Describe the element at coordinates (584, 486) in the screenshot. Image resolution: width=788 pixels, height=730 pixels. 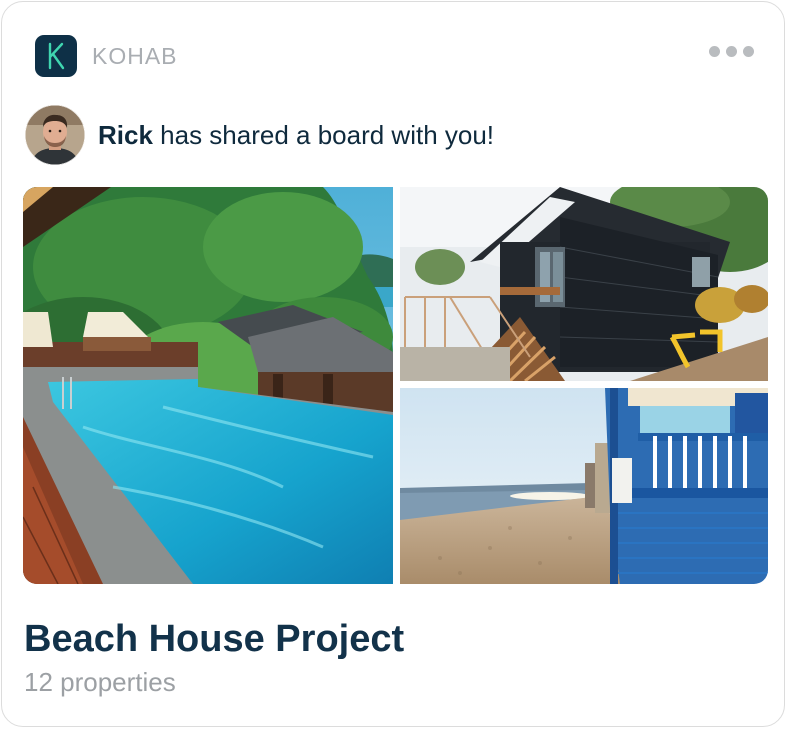
I see `photo-beach-huts` at that location.